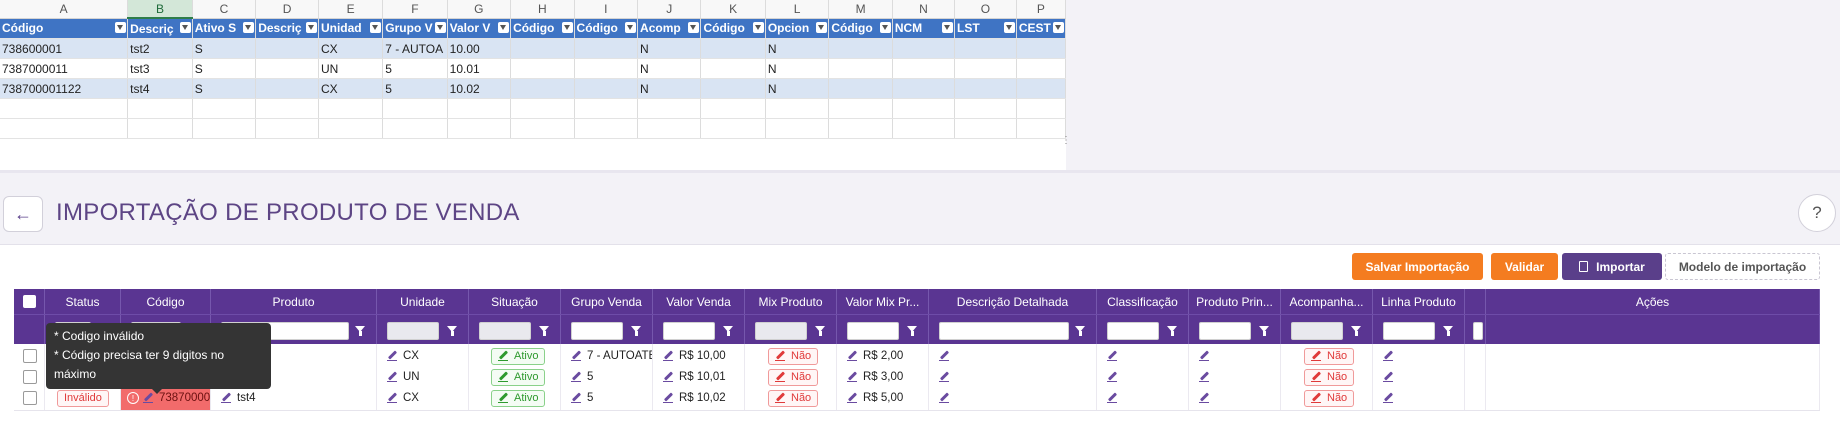 This screenshot has width=1840, height=426. What do you see at coordinates (224, 28) in the screenshot?
I see `sheet-header-cell: Ativo S` at bounding box center [224, 28].